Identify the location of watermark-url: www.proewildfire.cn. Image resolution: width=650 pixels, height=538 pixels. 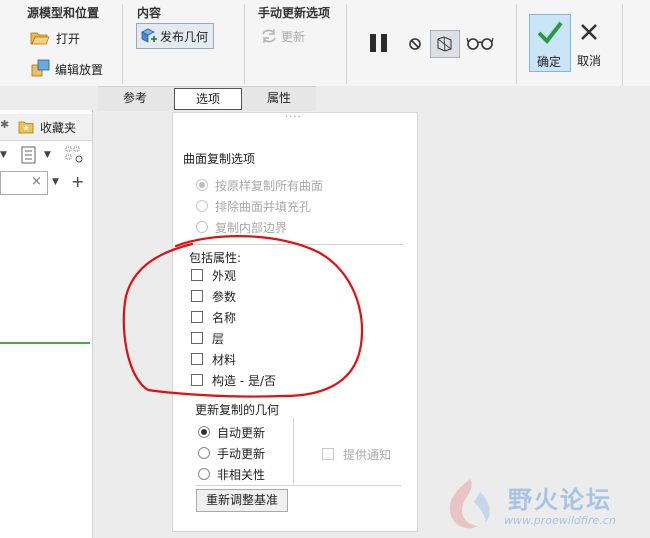
(560, 520).